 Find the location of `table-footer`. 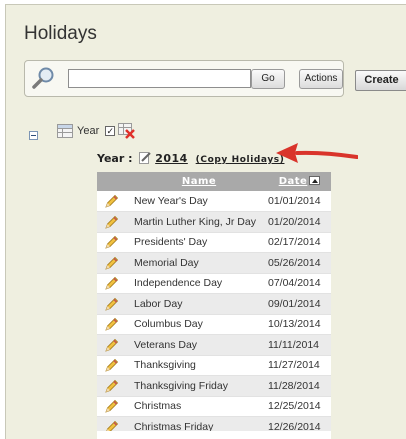

table-footer is located at coordinates (214, 435).